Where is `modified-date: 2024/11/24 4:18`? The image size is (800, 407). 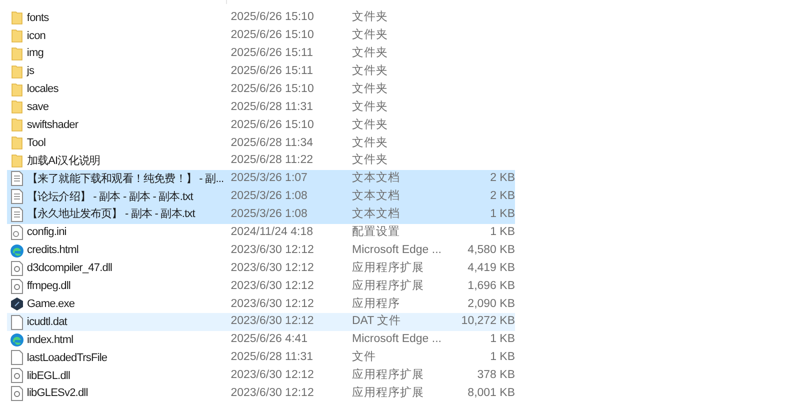 modified-date: 2024/11/24 4:18 is located at coordinates (272, 232).